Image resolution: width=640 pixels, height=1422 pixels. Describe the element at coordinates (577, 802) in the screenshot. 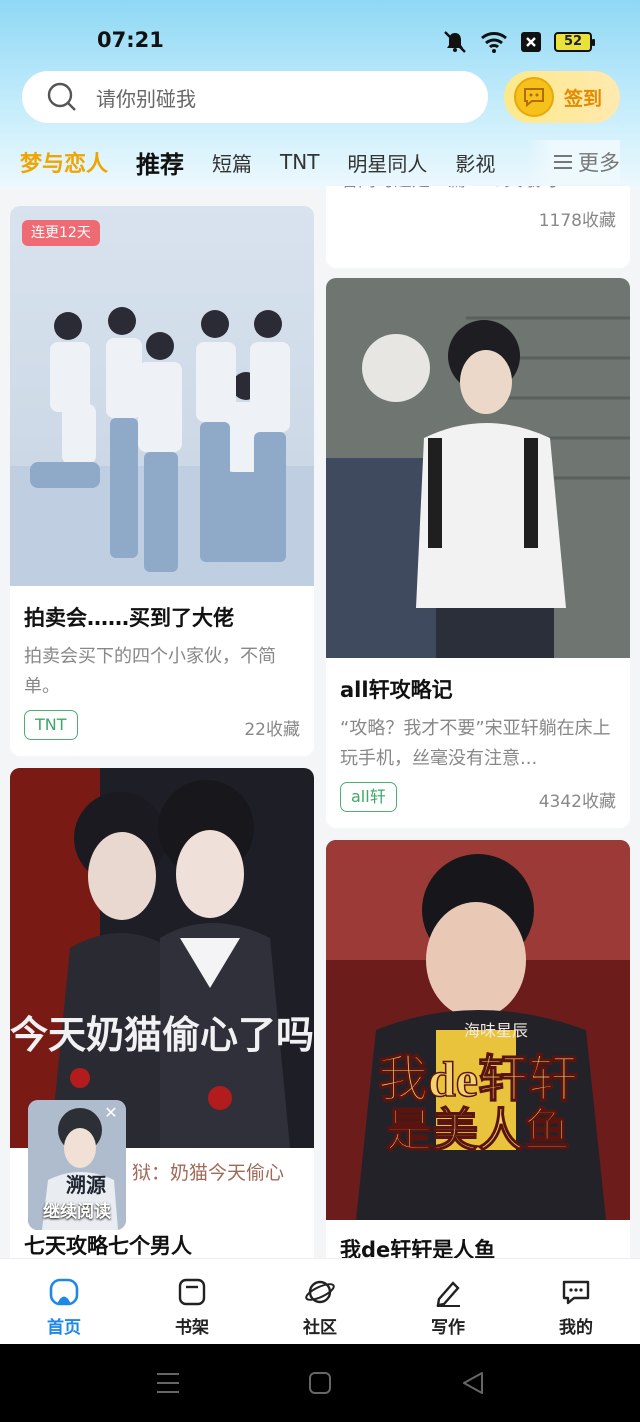

I see `collect-count: 4342收藏` at that location.